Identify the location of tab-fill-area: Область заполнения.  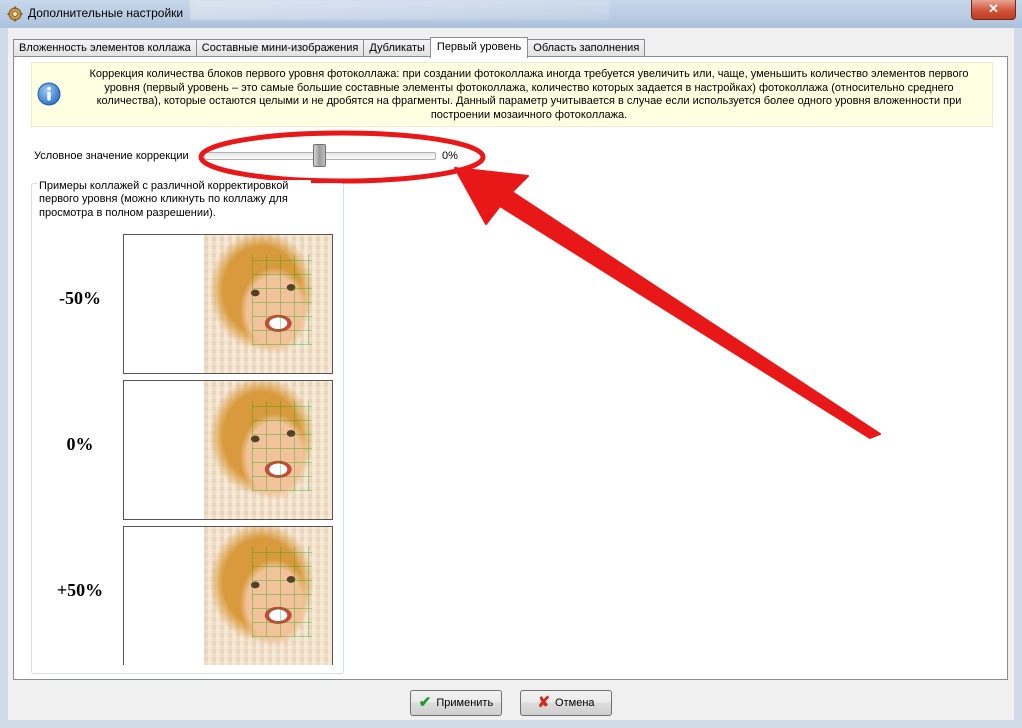
(586, 48).